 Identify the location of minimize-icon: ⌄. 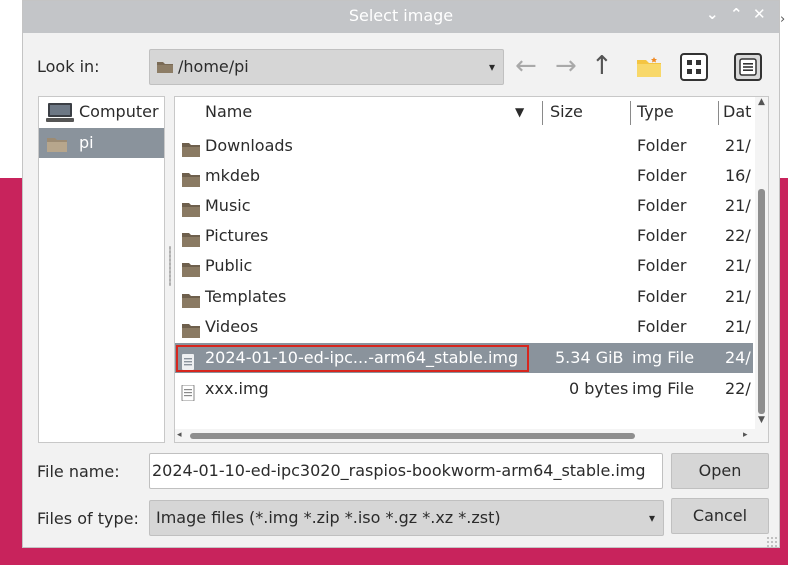
(712, 14).